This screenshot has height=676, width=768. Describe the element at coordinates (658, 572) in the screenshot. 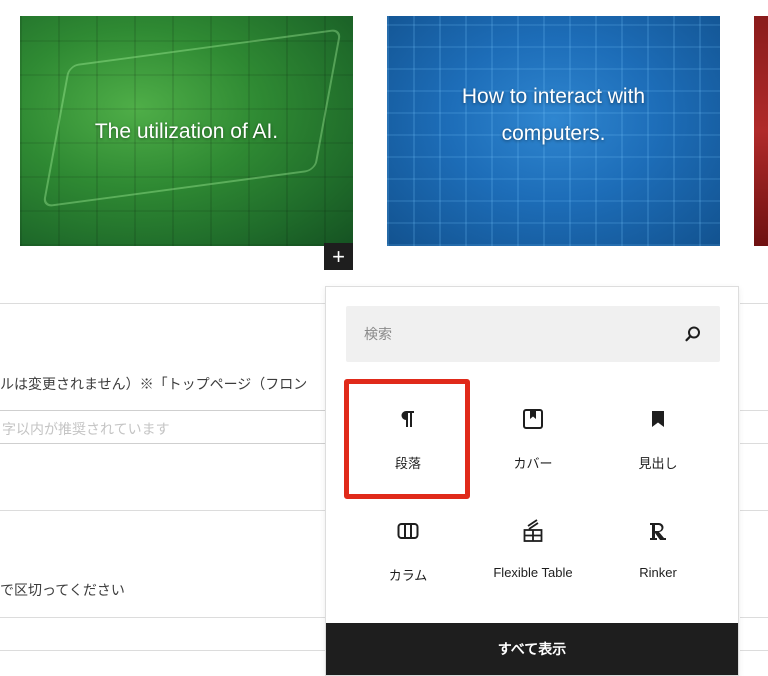

I see `block-label: Rinker` at that location.